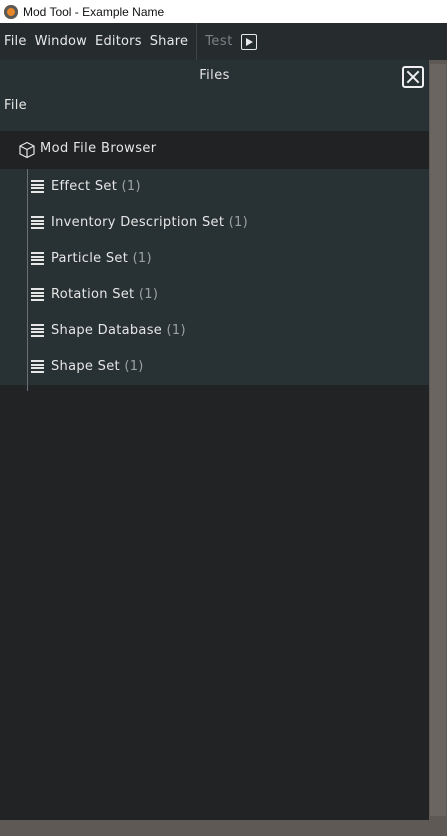 The width and height of the screenshot is (447, 836). Describe the element at coordinates (214, 187) in the screenshot. I see `tree-item-effect-set: Effect Set (1)` at that location.